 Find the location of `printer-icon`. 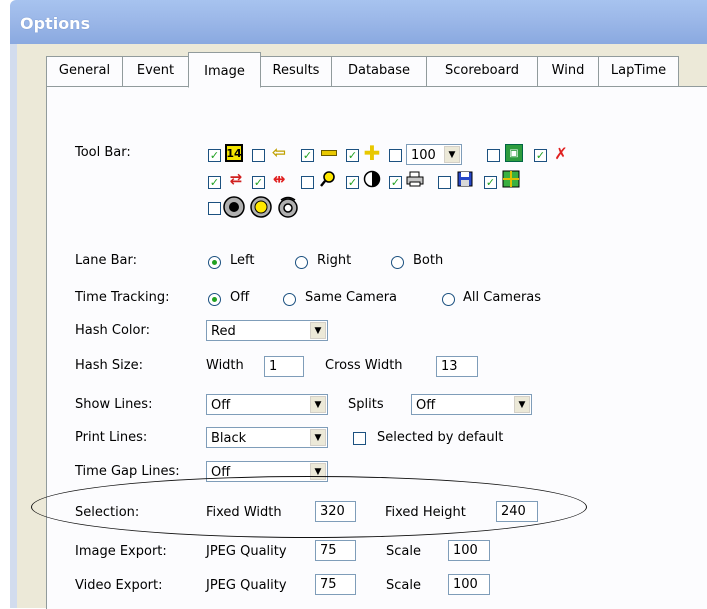

printer-icon is located at coordinates (415, 179).